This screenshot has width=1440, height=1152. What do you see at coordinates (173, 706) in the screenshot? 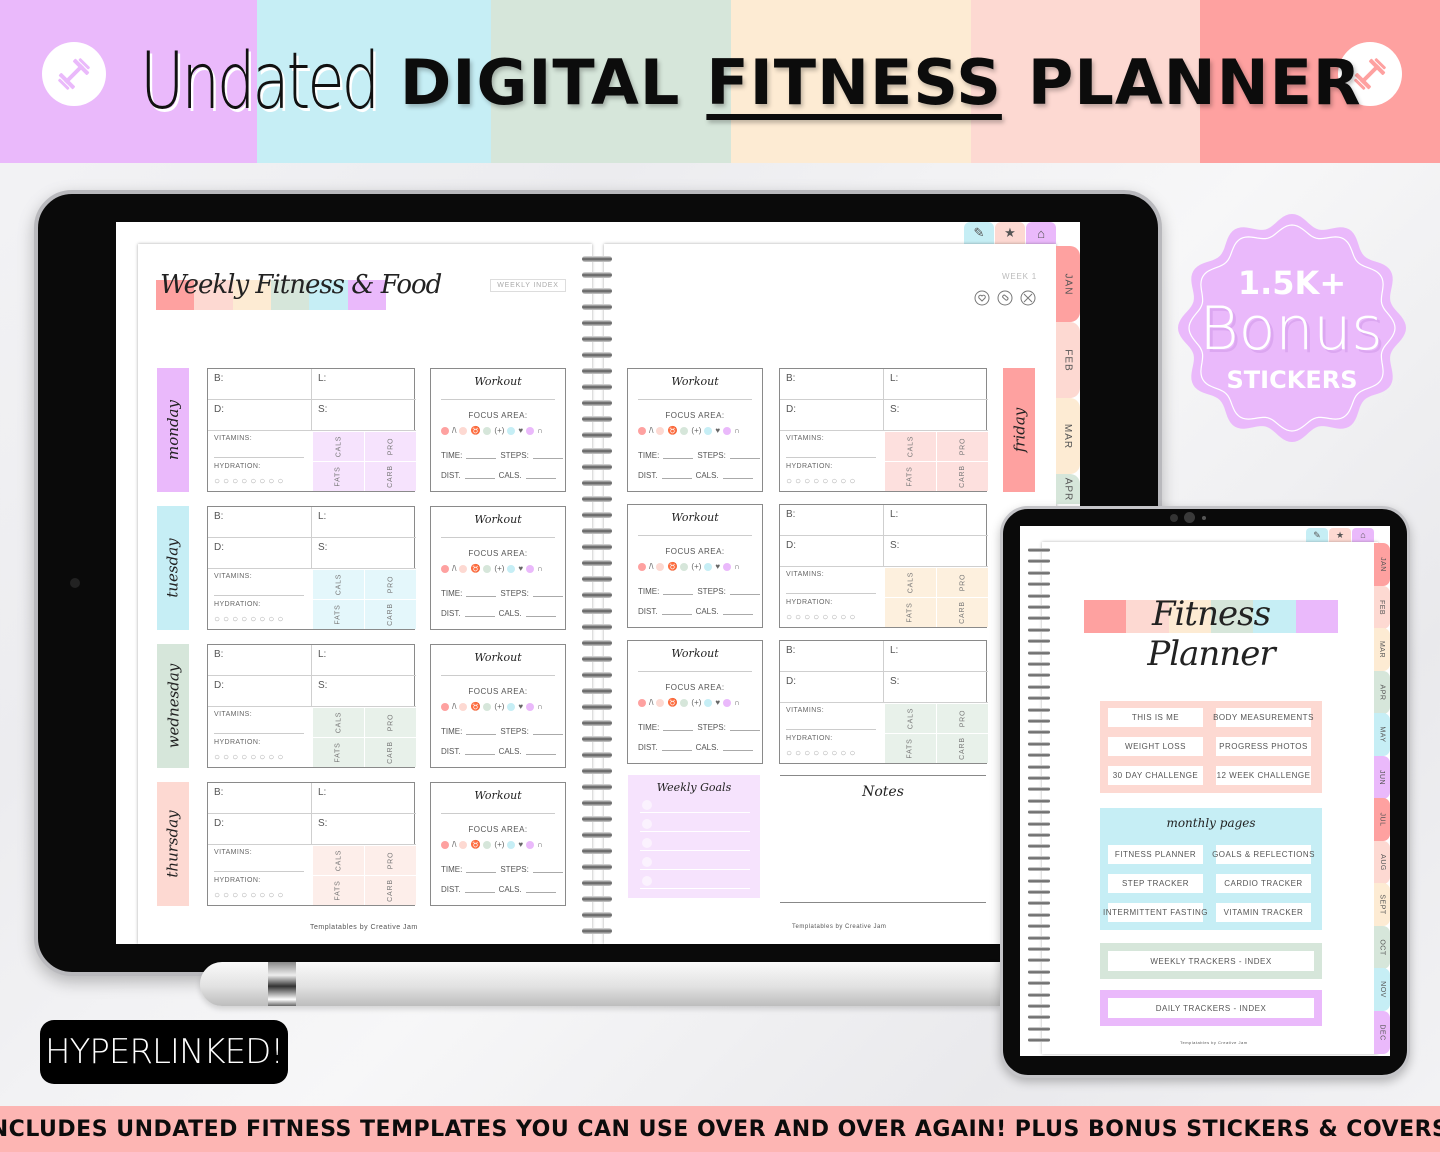
I see `day-label-wednesday: wednesday` at bounding box center [173, 706].